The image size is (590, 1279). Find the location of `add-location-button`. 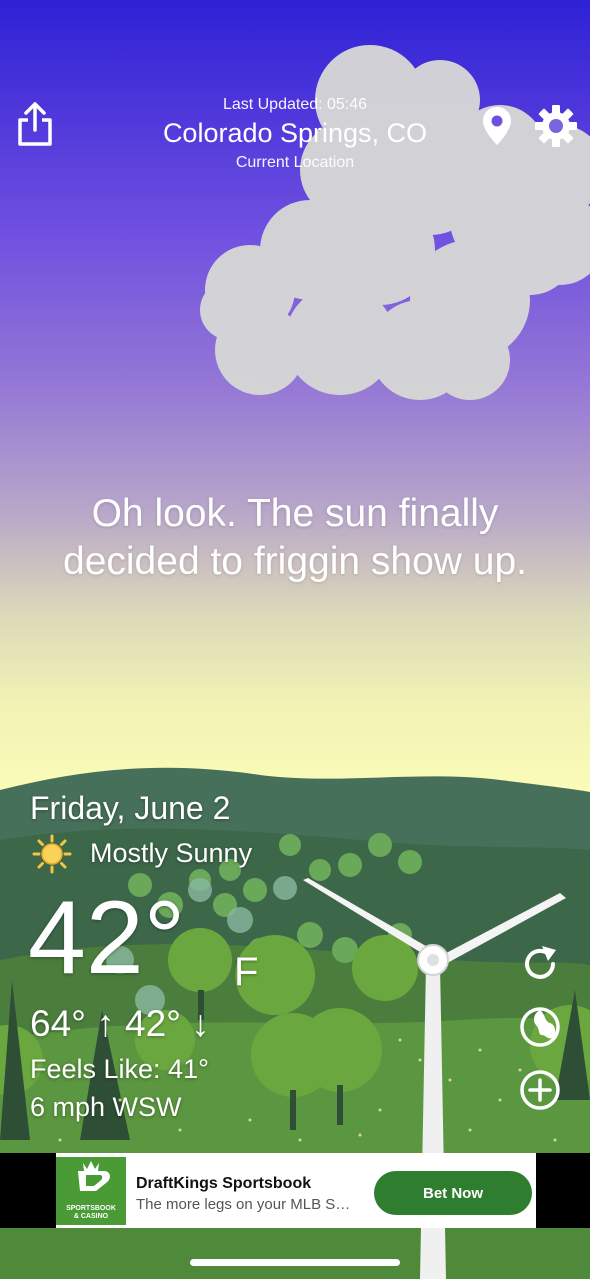

add-location-button is located at coordinates (540, 1090).